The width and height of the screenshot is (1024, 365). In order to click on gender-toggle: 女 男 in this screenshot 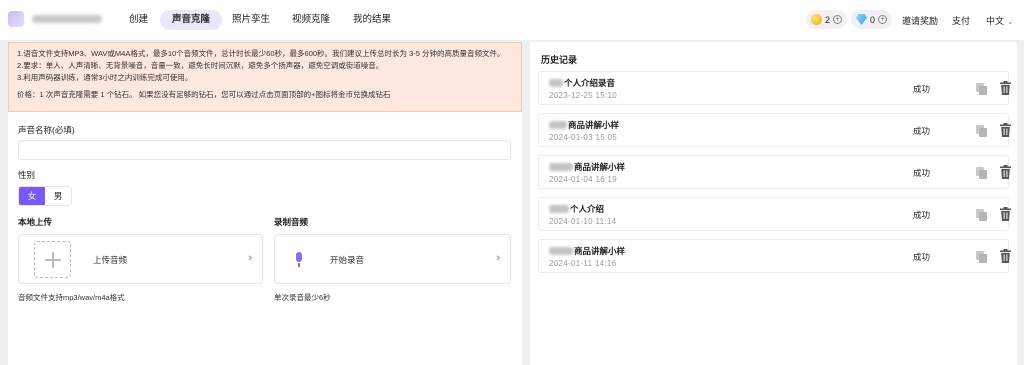, I will do `click(45, 196)`.